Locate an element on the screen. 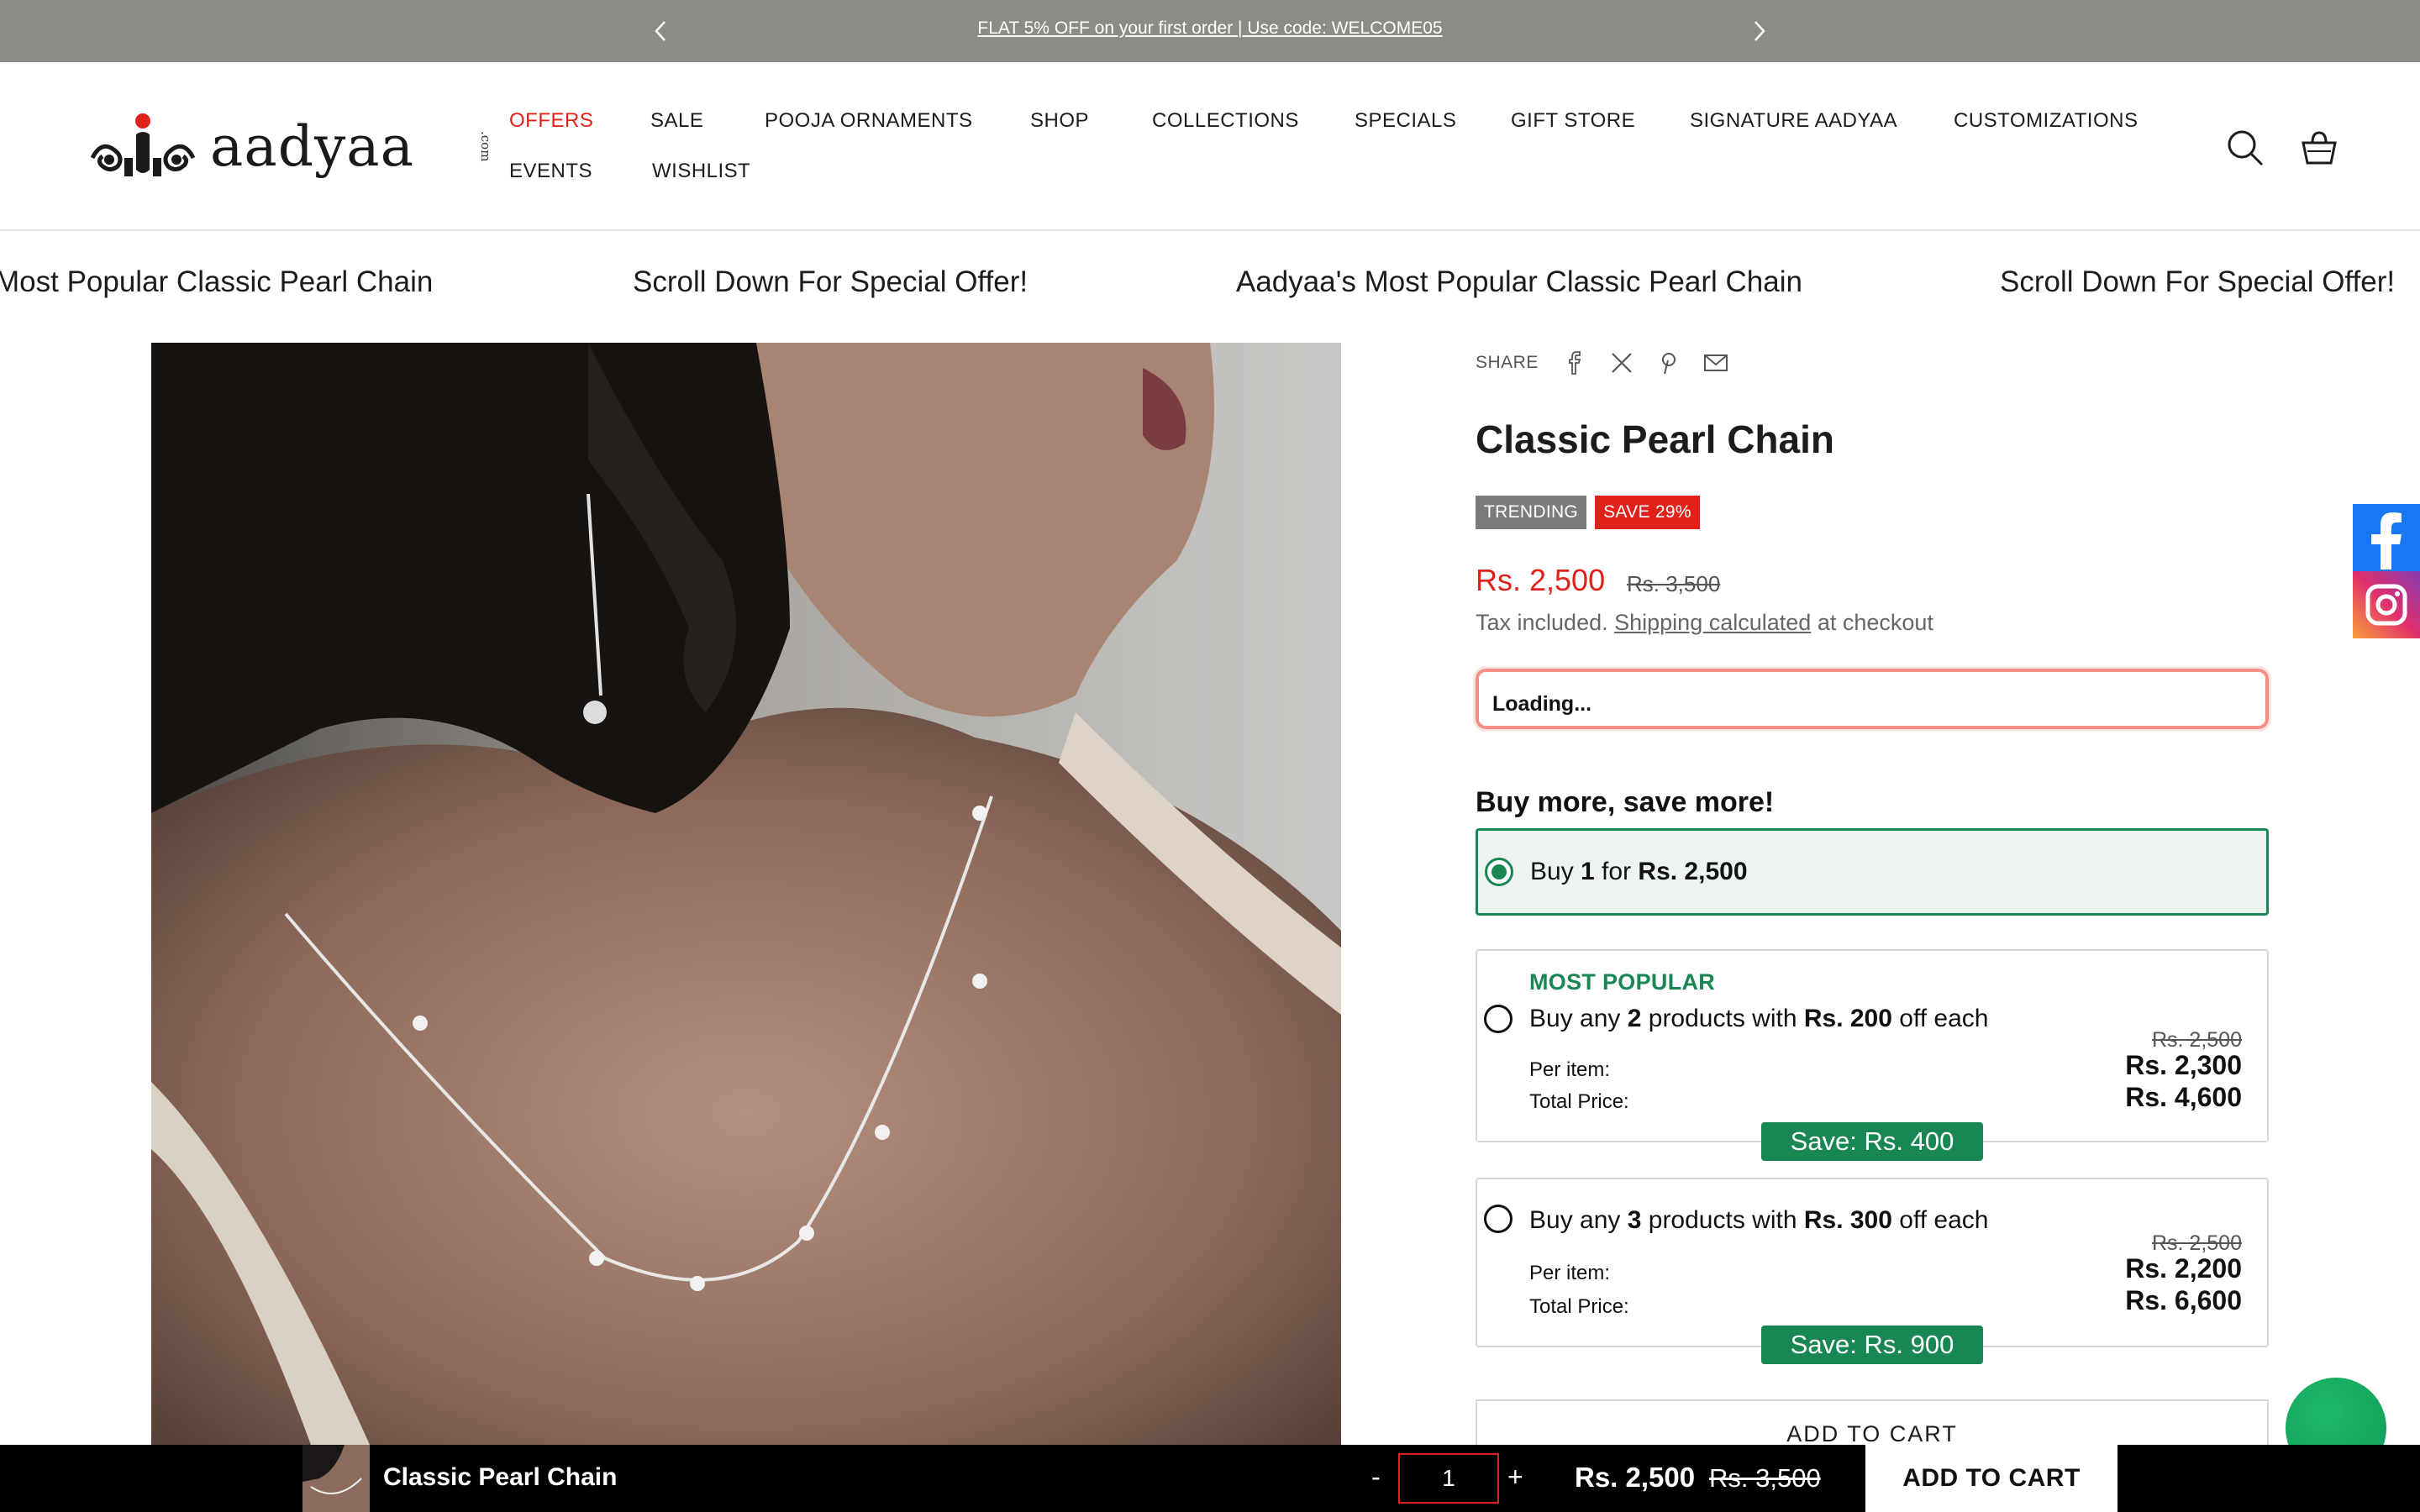  cart-icon is located at coordinates (2319, 148).